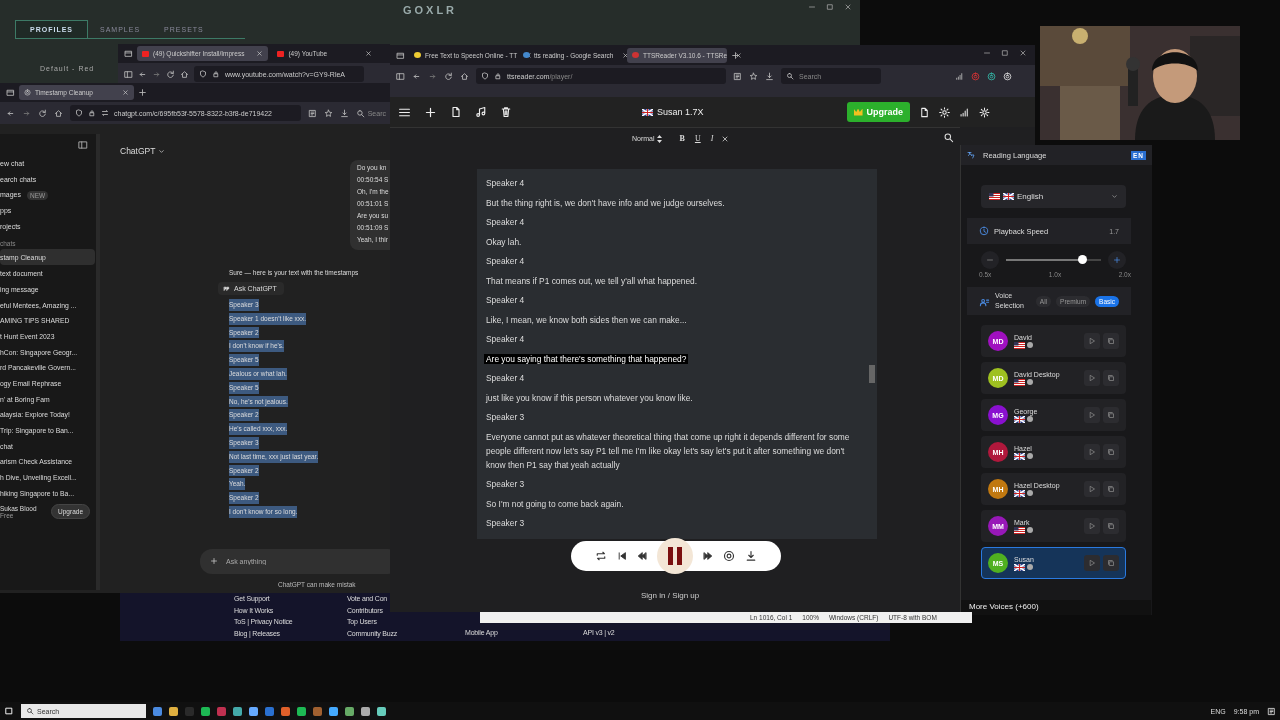  What do you see at coordinates (592, 280) in the screenshot?
I see `paragraph: That means if P1 comes out, we tell y'all what happened.` at bounding box center [592, 280].